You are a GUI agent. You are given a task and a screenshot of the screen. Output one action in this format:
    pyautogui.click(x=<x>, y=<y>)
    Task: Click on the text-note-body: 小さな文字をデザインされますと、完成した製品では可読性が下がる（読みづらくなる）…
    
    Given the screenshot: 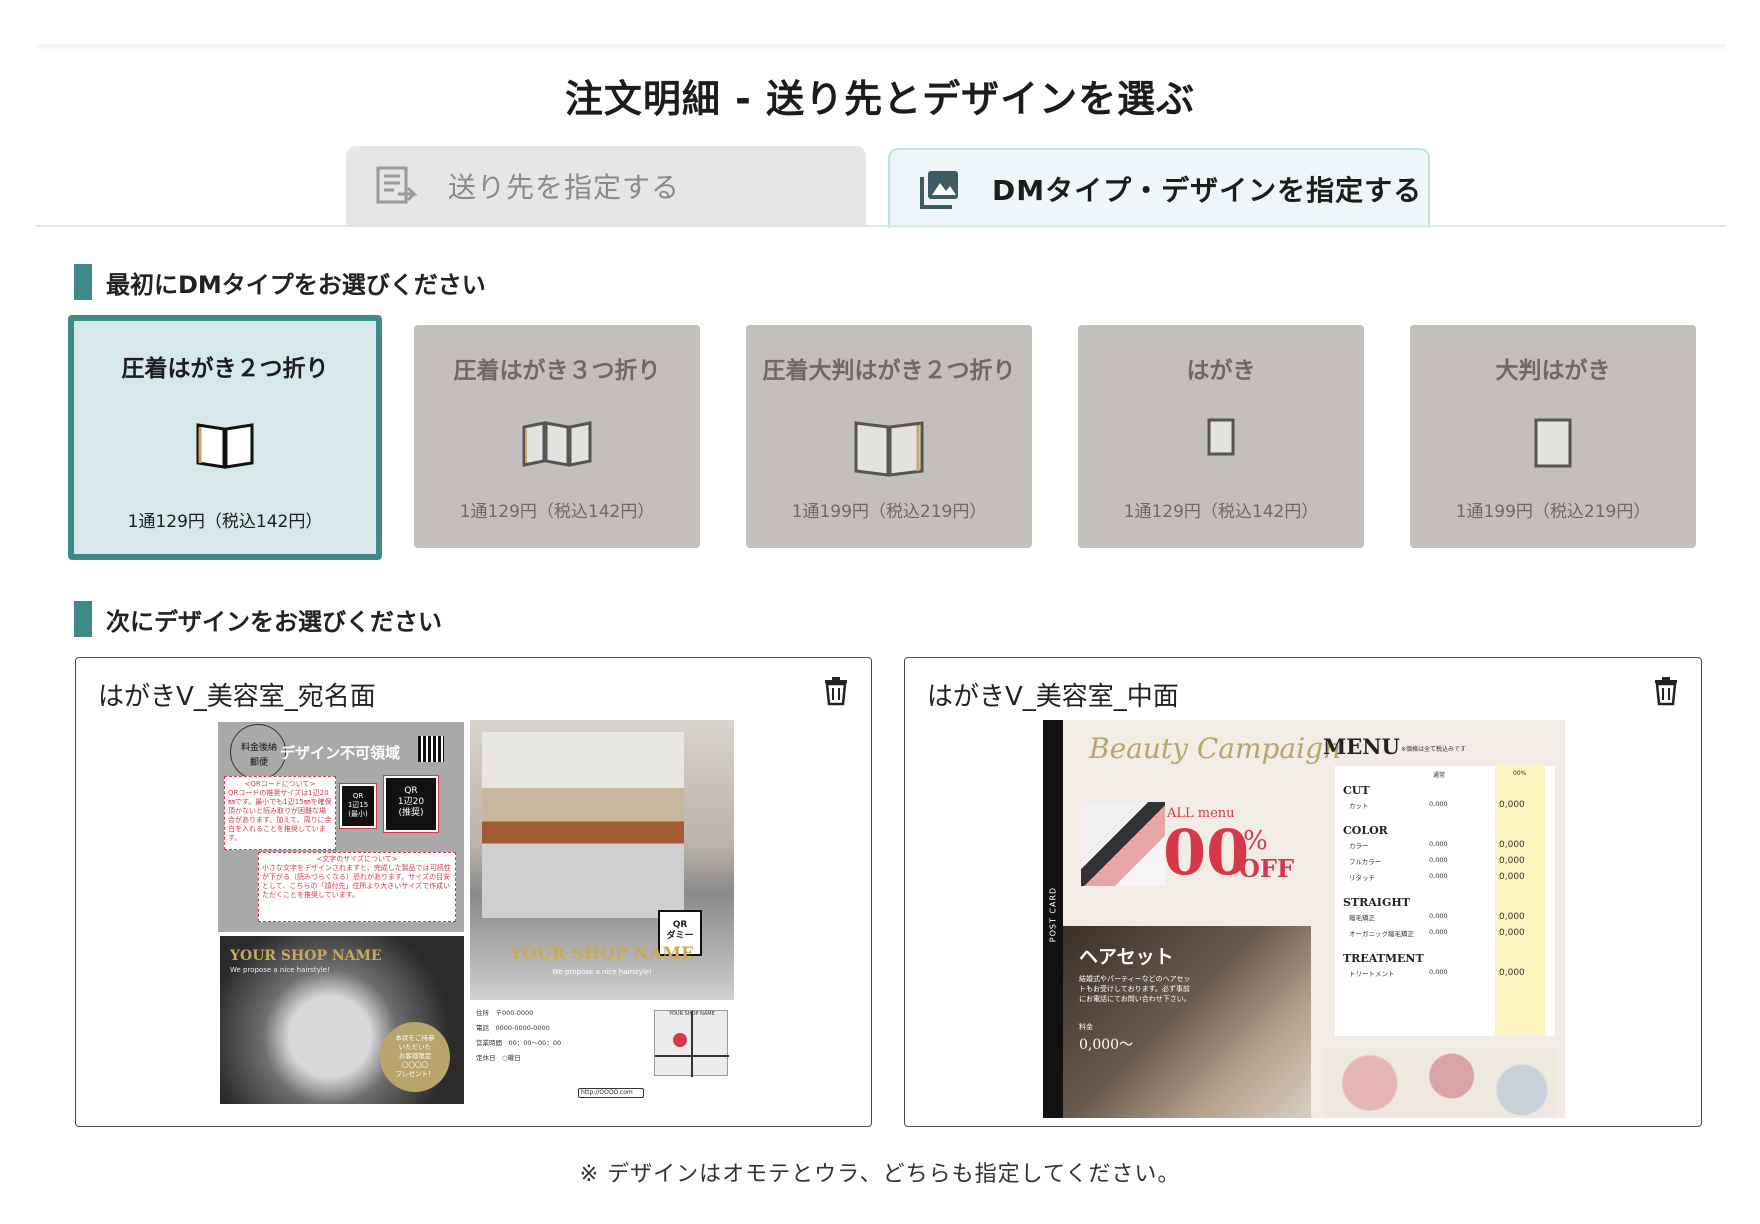 What is the action you would take?
    pyautogui.click(x=356, y=881)
    